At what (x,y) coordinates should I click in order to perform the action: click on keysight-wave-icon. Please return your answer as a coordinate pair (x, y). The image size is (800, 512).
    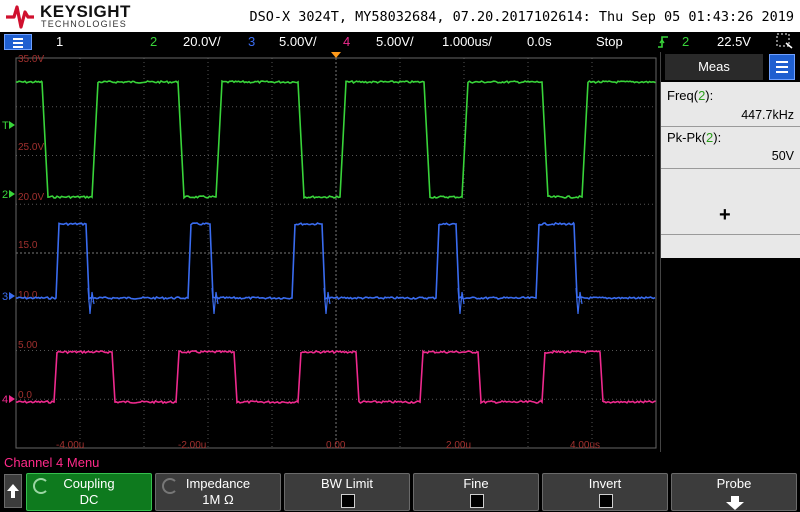
    Looking at the image, I should click on (20, 17).